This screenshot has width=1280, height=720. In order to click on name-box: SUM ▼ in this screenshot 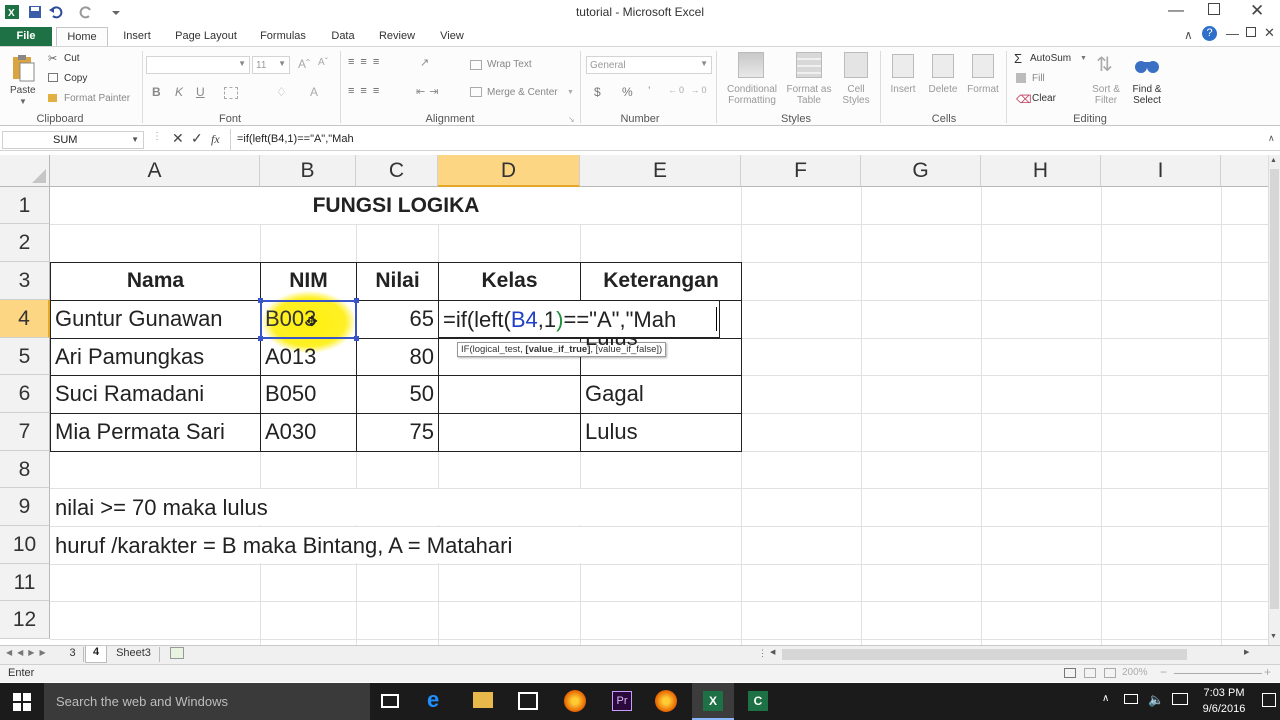, I will do `click(73, 140)`.